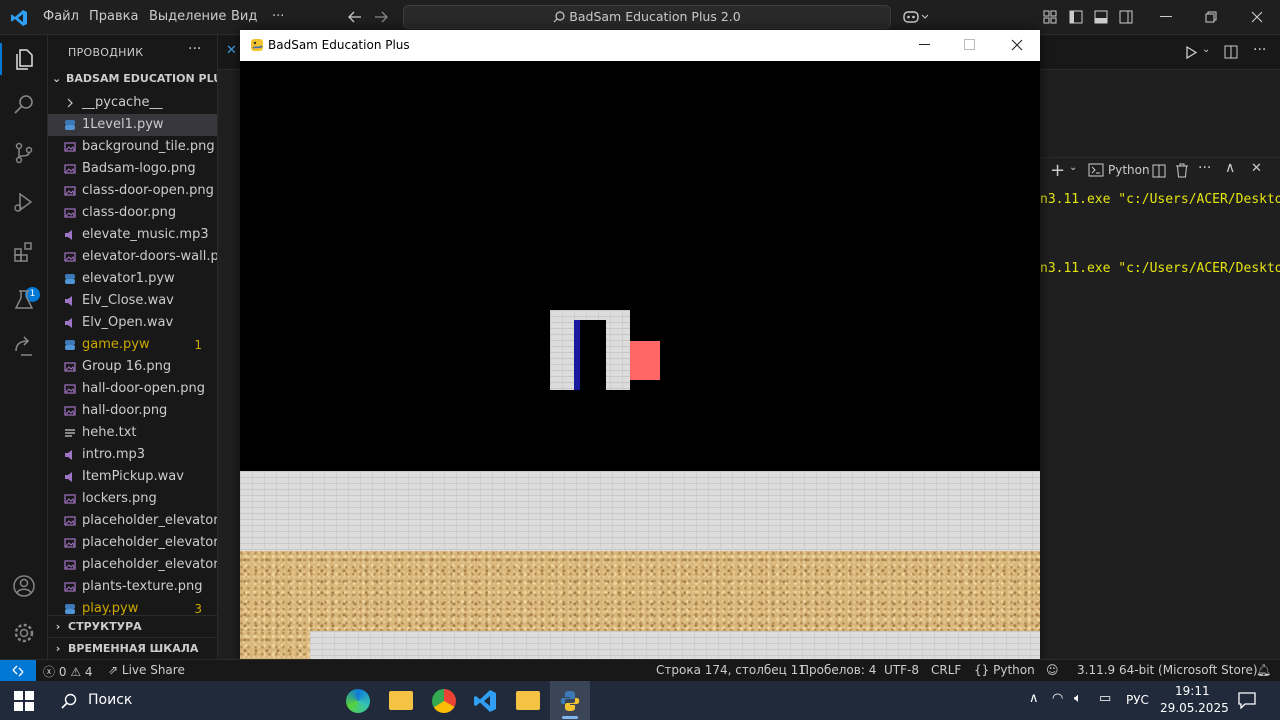  I want to click on run-debug-icon, so click(24, 202).